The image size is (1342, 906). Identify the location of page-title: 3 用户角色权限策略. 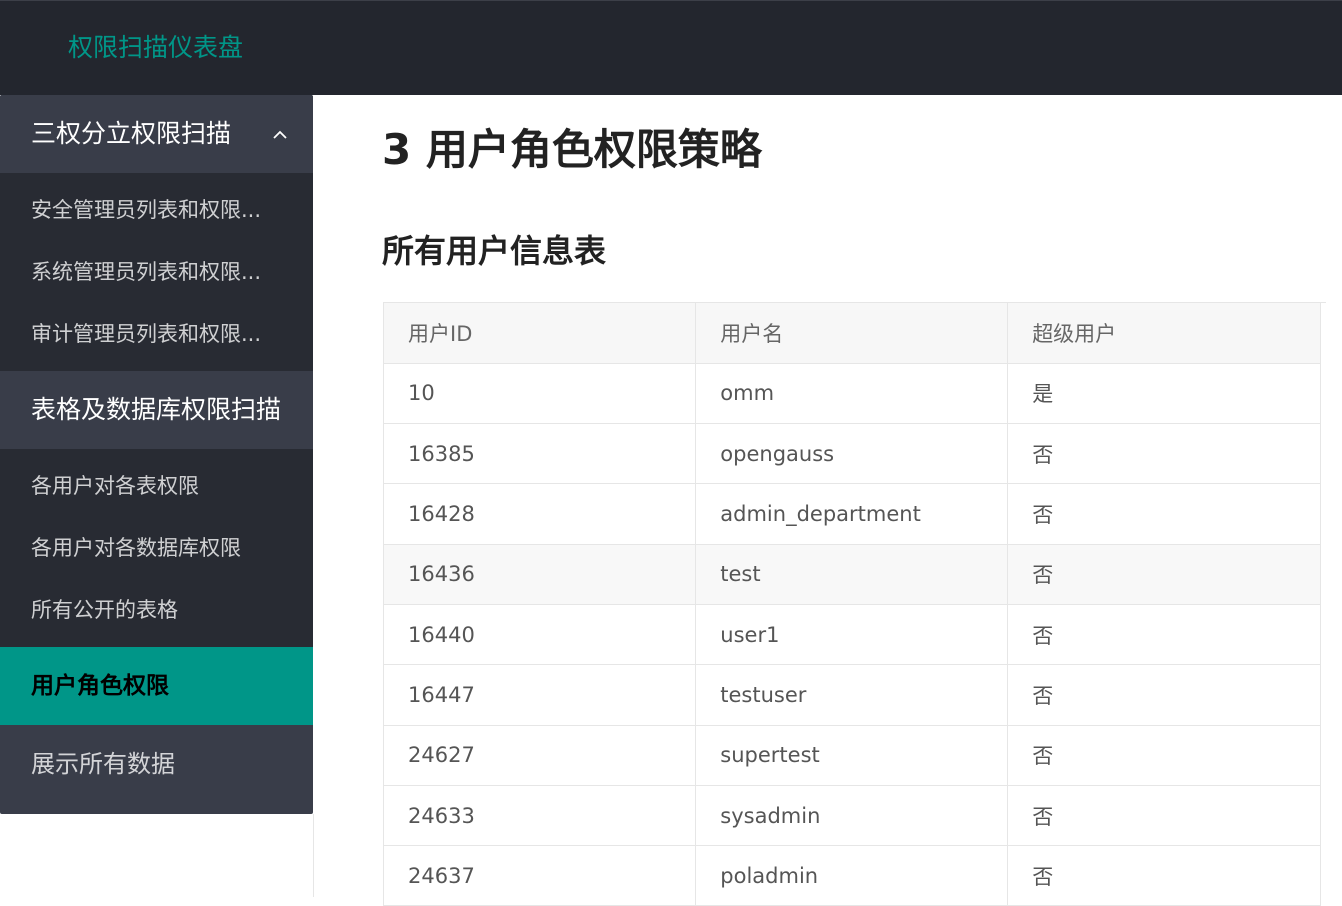
(572, 149).